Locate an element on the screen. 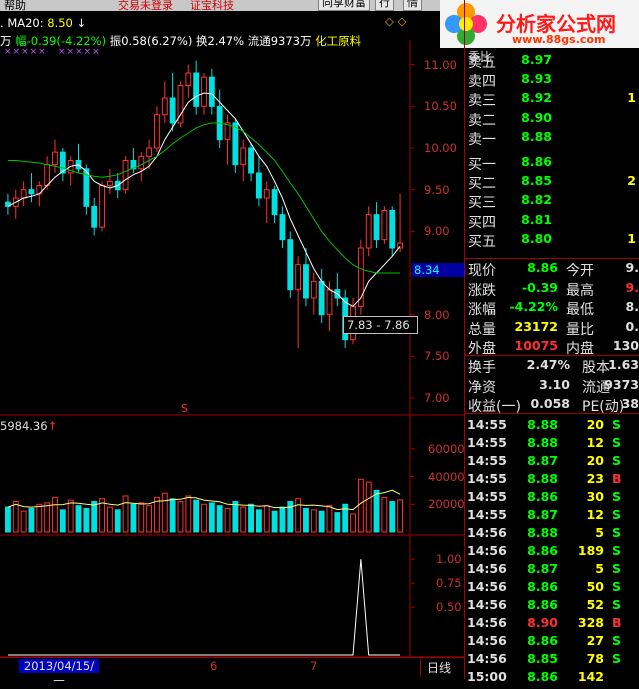 This screenshot has width=639, height=689. tick-volume: 78 is located at coordinates (595, 658).